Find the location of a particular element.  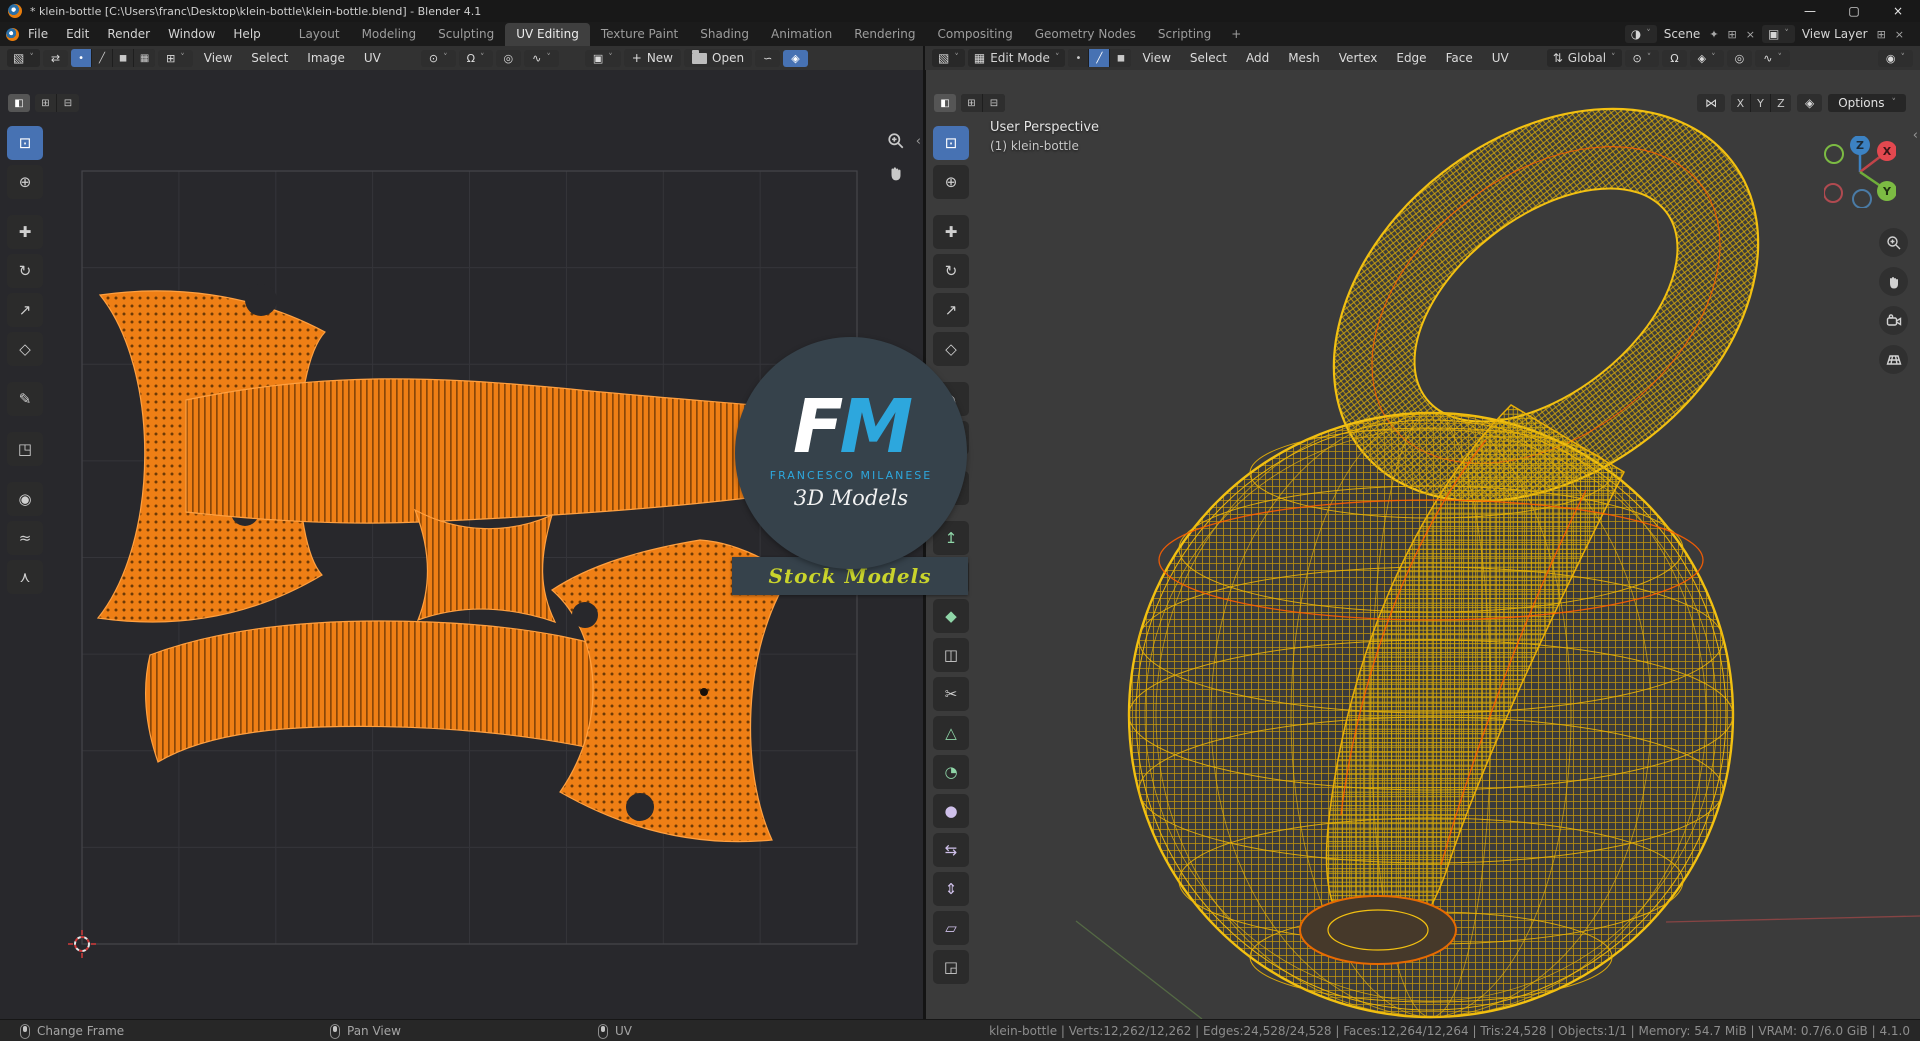

uv-tool-transform: ◇ is located at coordinates (25, 349).